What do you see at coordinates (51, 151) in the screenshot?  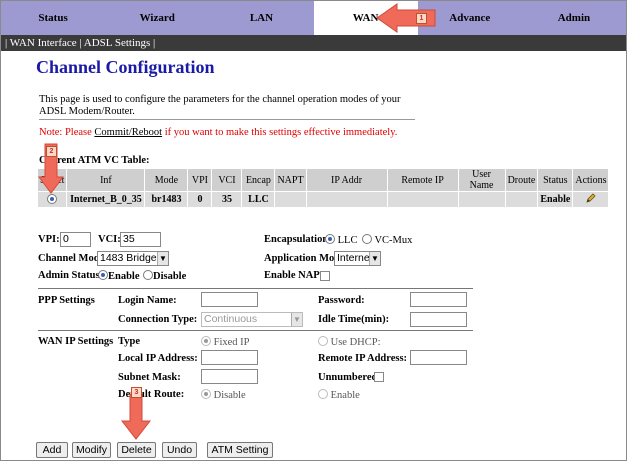 I see `callout-badge-2: 2` at bounding box center [51, 151].